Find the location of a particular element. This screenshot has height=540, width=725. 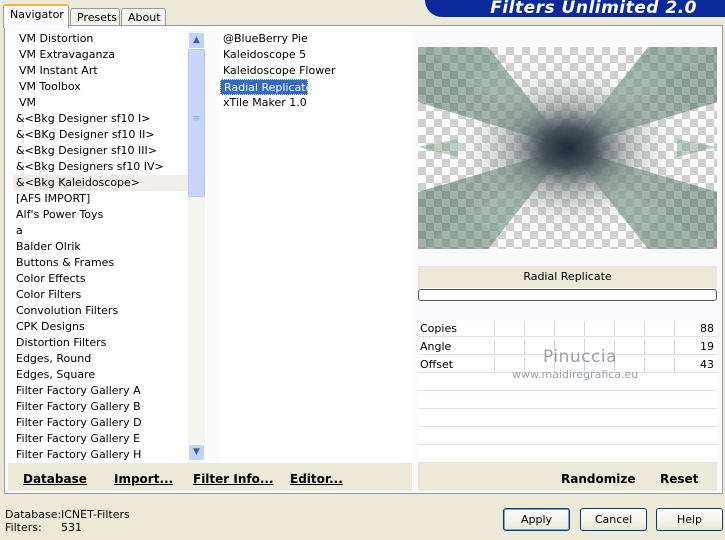

database-button: Database is located at coordinates (55, 479).